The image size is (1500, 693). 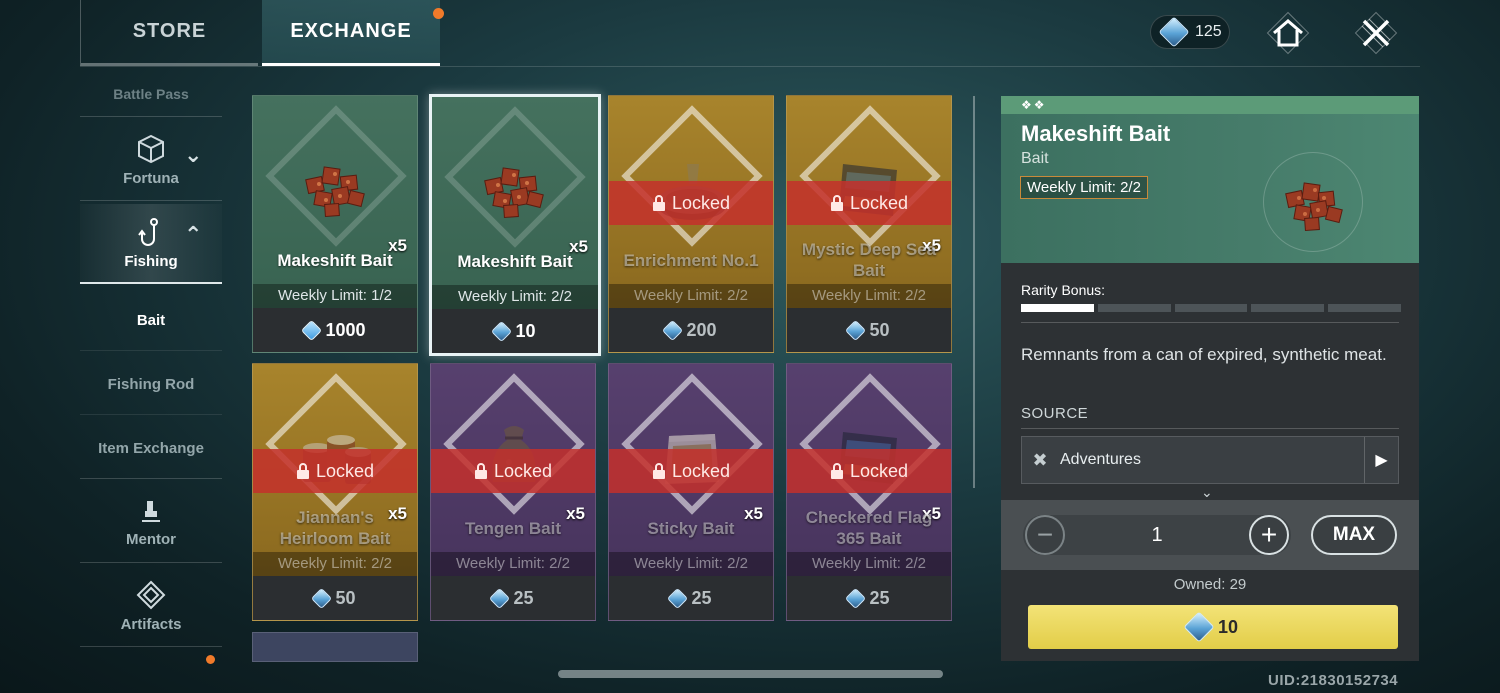 What do you see at coordinates (151, 94) in the screenshot?
I see `sidebar-item-battle-pass: Battle Pass` at bounding box center [151, 94].